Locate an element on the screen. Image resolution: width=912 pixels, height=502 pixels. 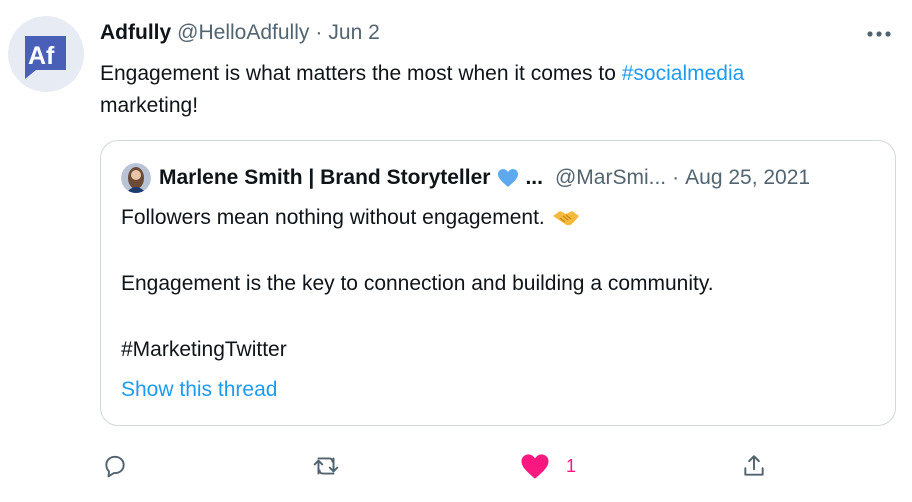
share-icon is located at coordinates (754, 465).